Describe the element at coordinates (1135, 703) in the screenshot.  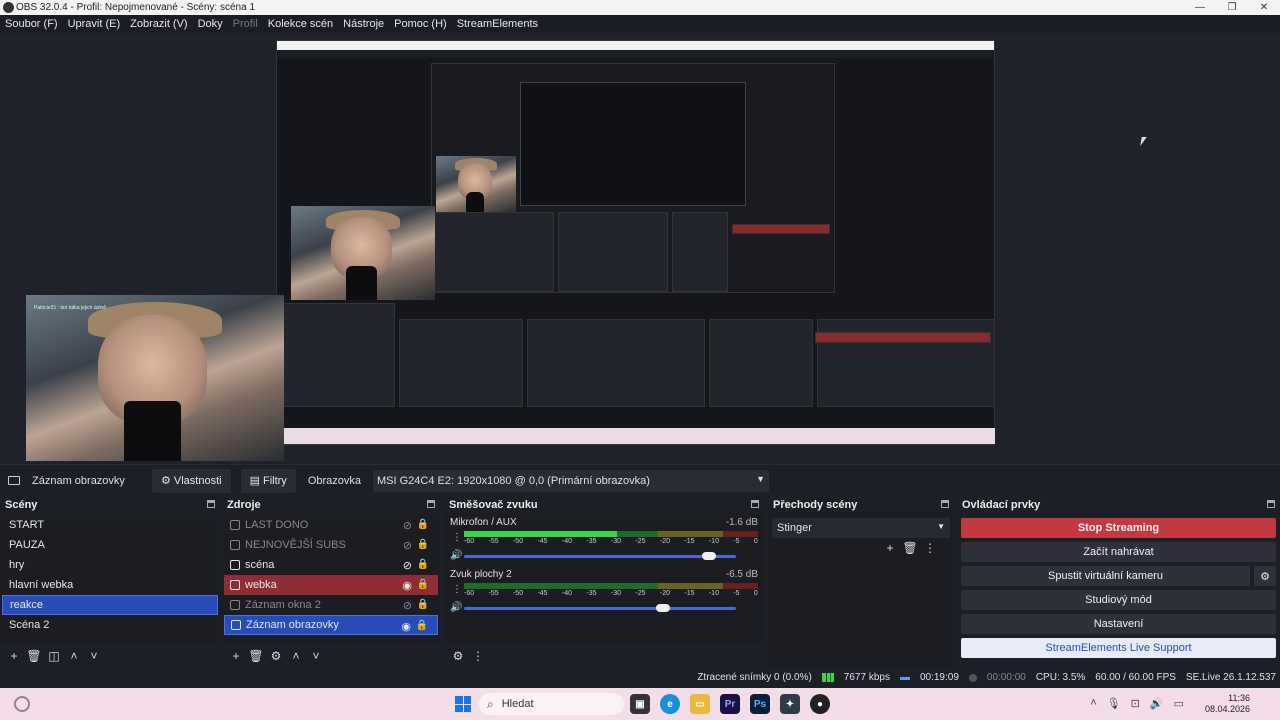
I see `network-icon: ⊡` at that location.